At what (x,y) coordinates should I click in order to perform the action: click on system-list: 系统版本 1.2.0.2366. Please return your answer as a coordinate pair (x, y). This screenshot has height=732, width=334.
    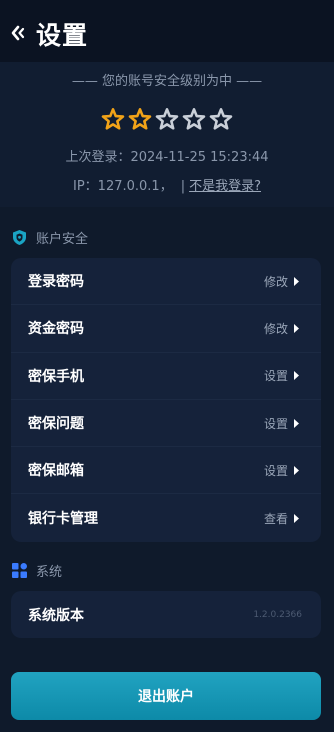
    Looking at the image, I should click on (166, 615).